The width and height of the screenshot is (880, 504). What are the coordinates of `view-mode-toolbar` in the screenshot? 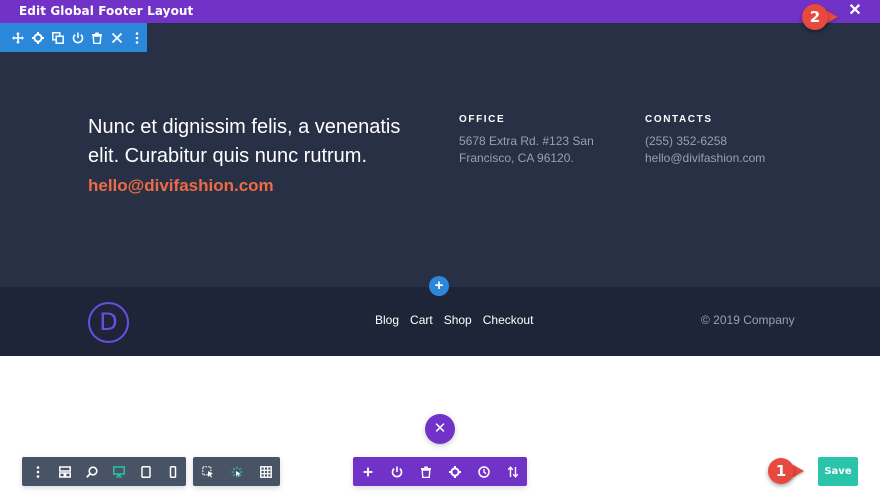 It's located at (104, 471).